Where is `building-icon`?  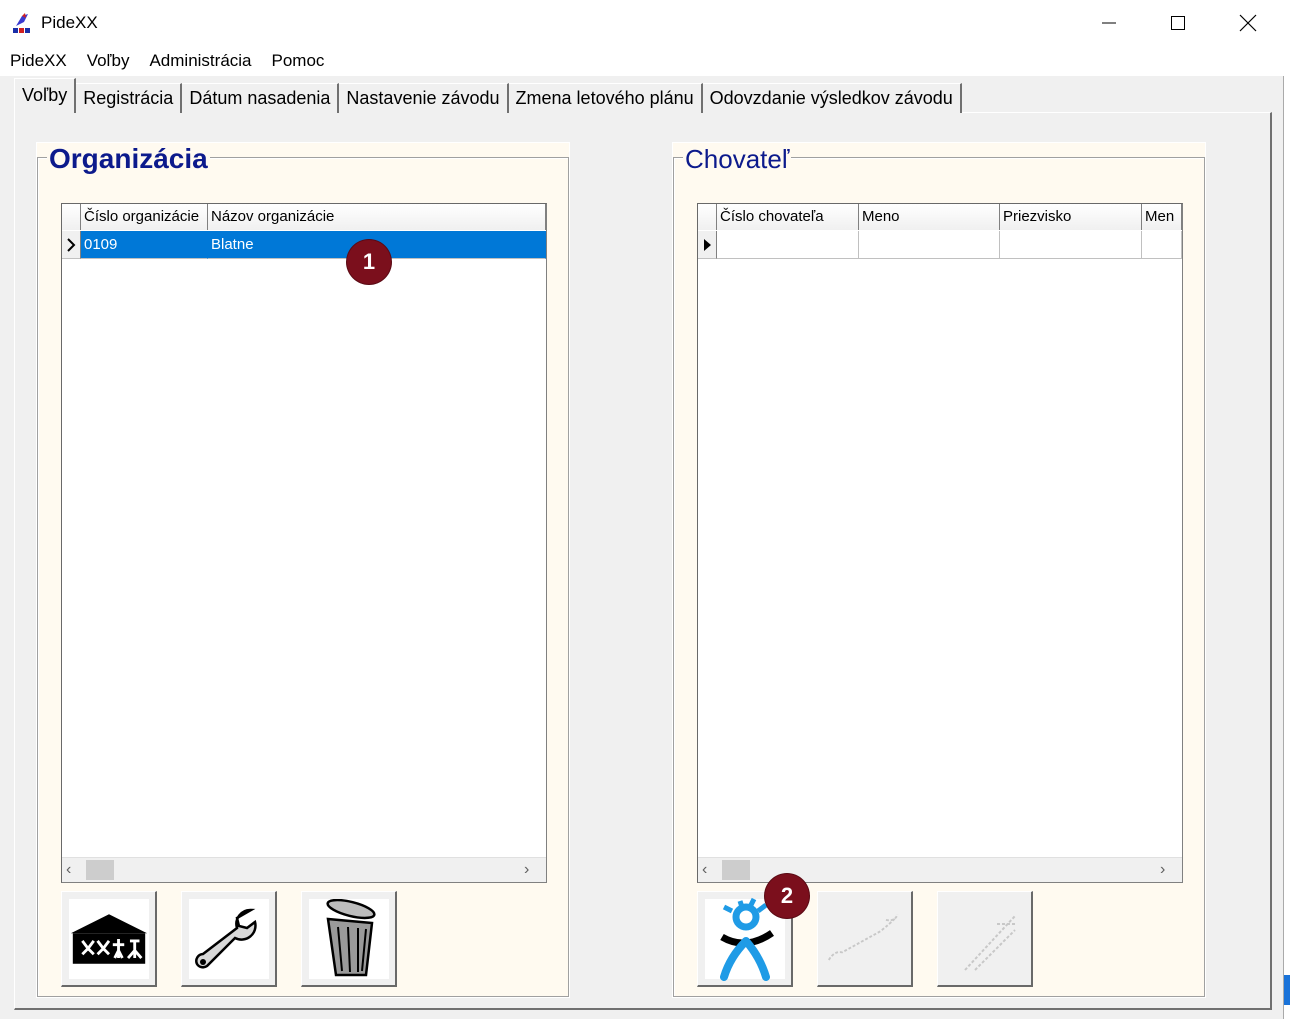
building-icon is located at coordinates (108, 938).